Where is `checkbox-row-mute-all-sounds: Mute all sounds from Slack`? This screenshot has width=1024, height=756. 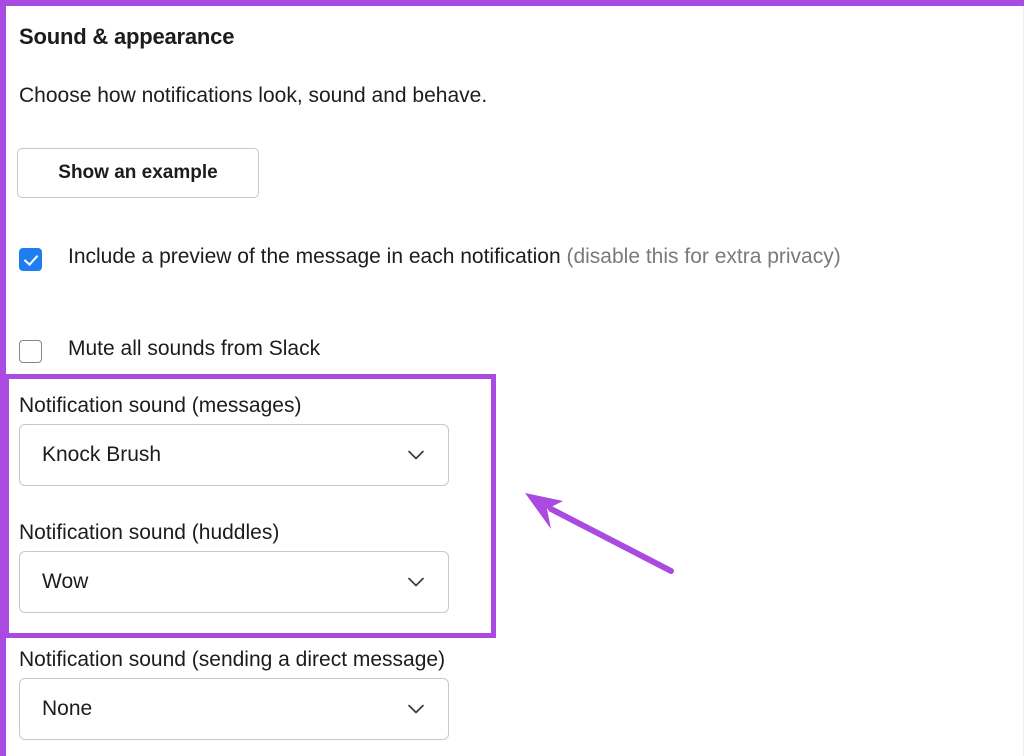 checkbox-row-mute-all-sounds: Mute all sounds from Slack is located at coordinates (319, 349).